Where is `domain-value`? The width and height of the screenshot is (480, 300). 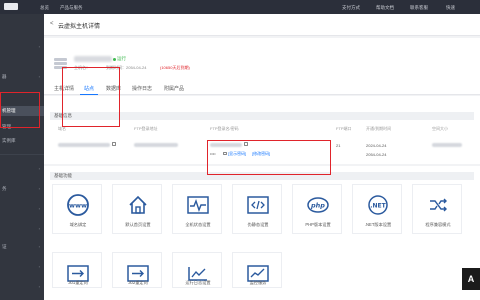
domain-value is located at coordinates (84, 145).